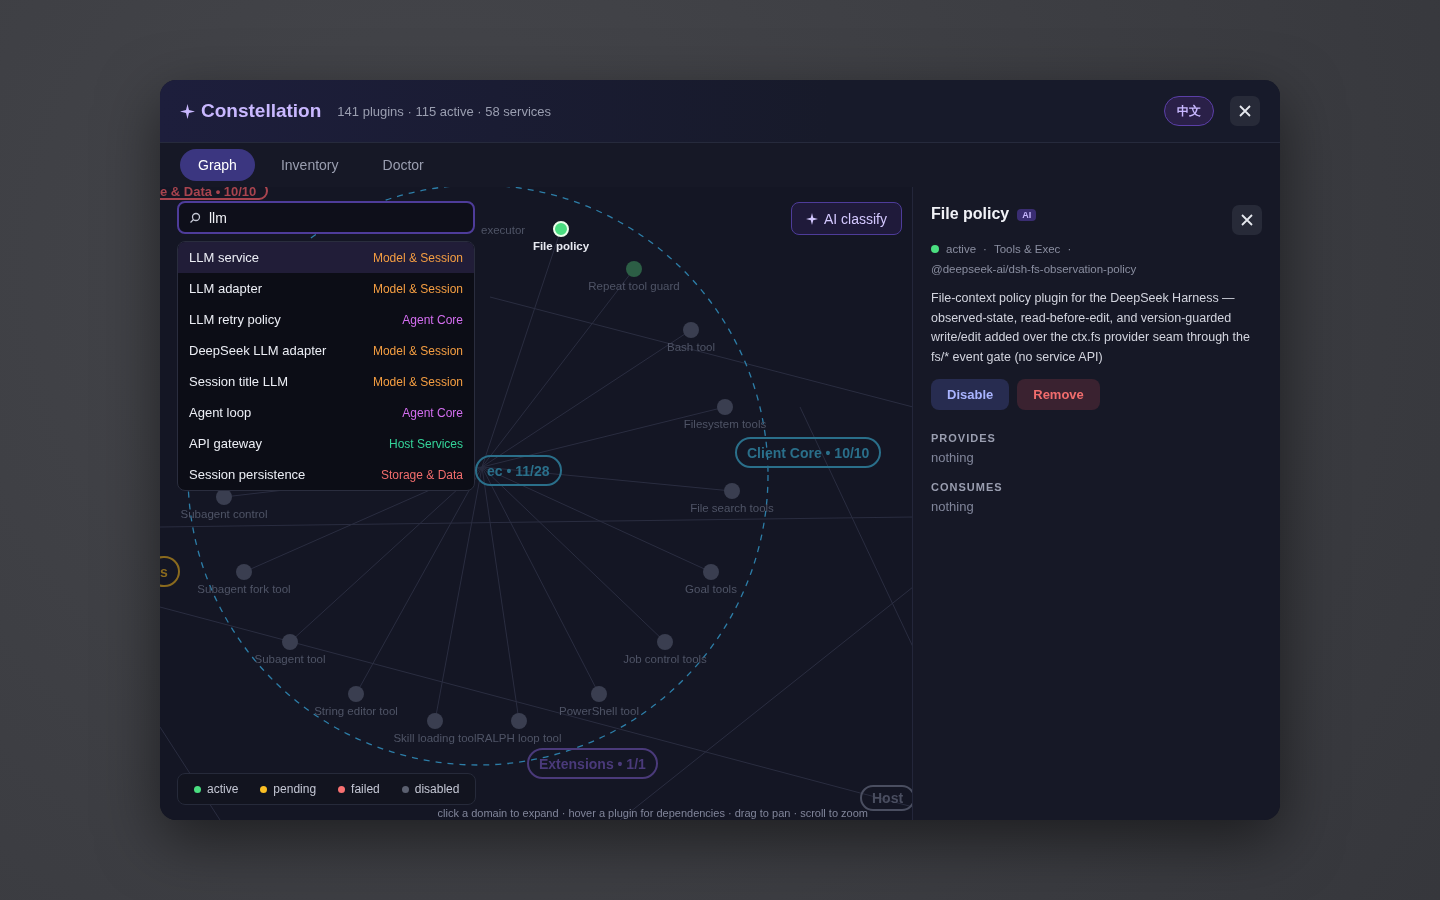 The width and height of the screenshot is (1440, 900). Describe the element at coordinates (1189, 111) in the screenshot. I see `language-toggle: 中文` at that location.